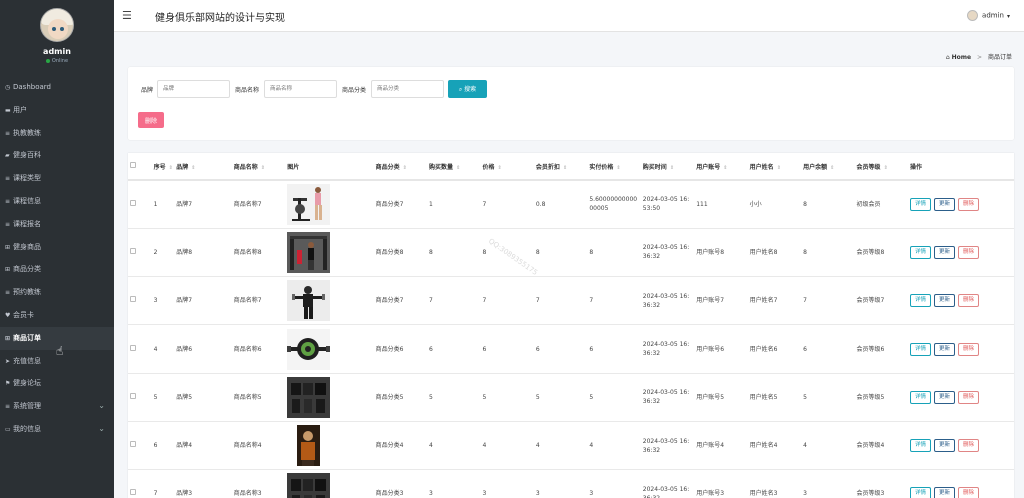  Describe the element at coordinates (400, 167) in the screenshot. I see `column-header: 商品分类 ⇕` at that location.